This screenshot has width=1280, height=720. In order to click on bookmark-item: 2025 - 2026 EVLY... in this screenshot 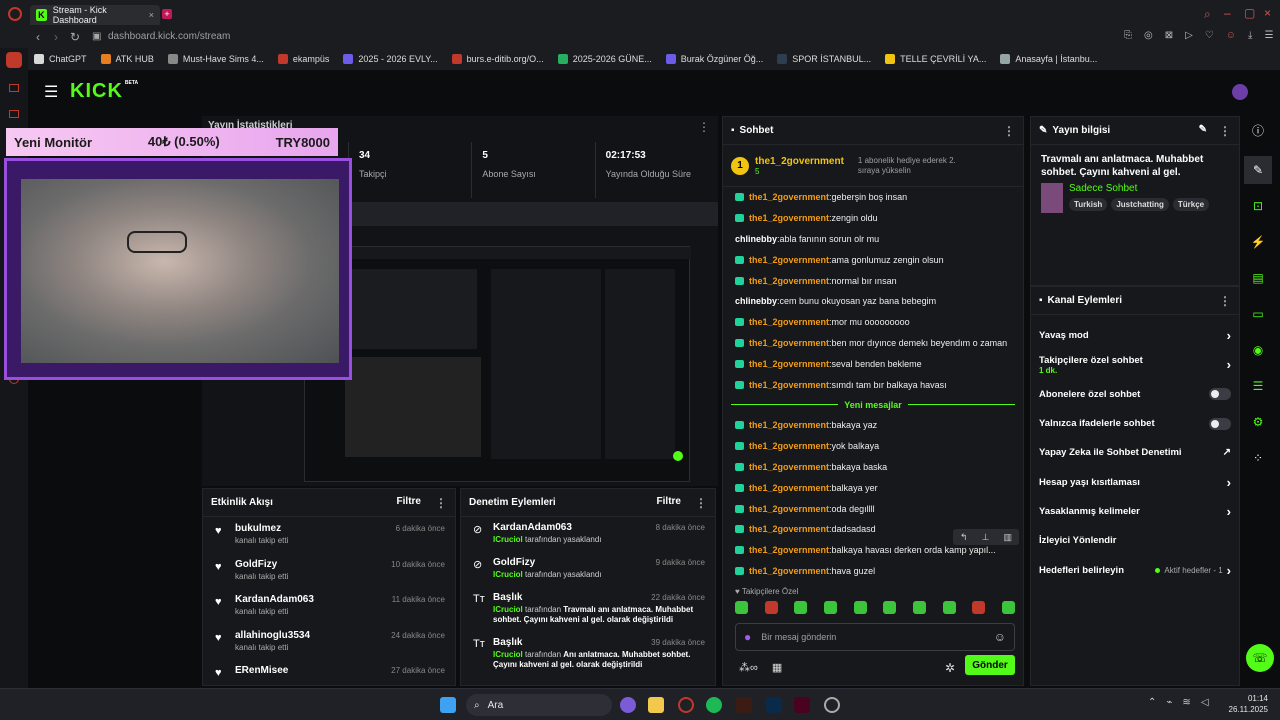, I will do `click(390, 59)`.